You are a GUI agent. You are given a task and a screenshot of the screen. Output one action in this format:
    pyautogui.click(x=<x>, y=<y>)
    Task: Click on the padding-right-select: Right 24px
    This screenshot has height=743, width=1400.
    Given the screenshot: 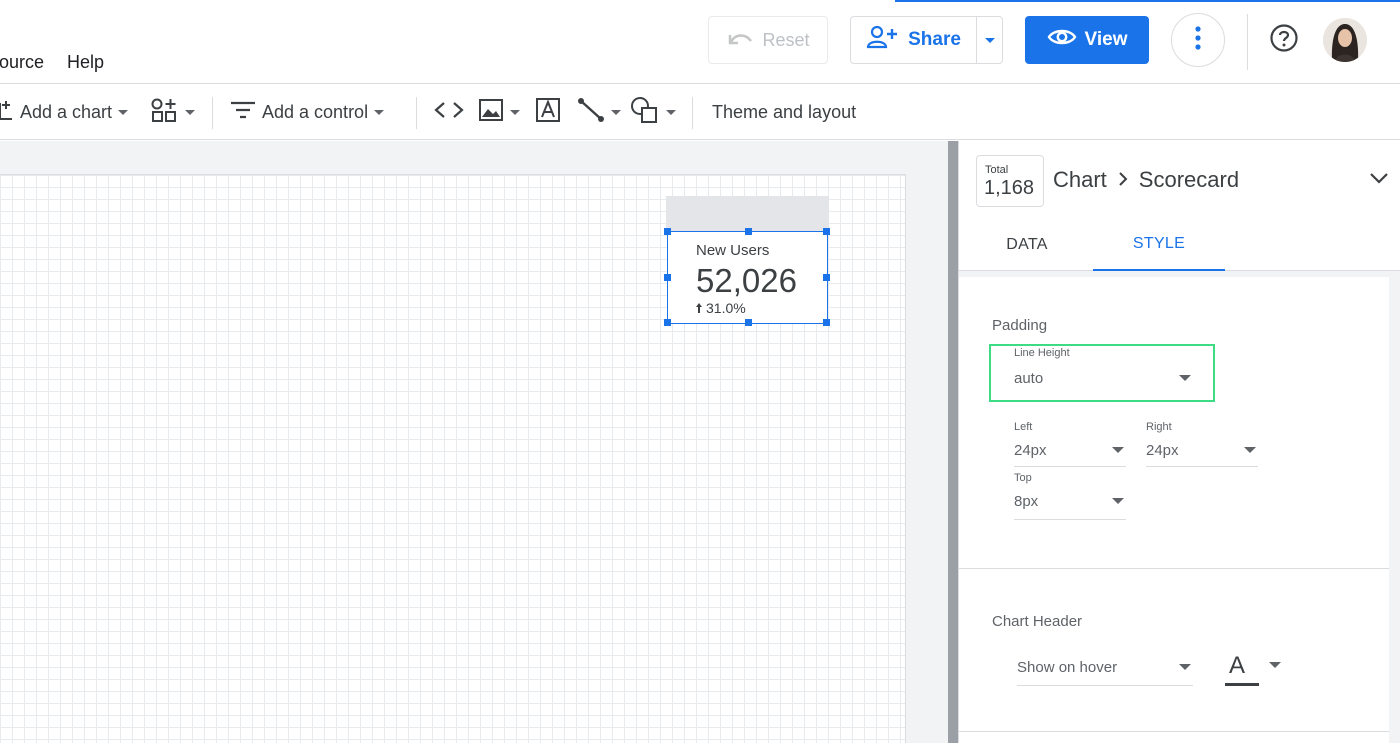 What is the action you would take?
    pyautogui.click(x=1202, y=444)
    